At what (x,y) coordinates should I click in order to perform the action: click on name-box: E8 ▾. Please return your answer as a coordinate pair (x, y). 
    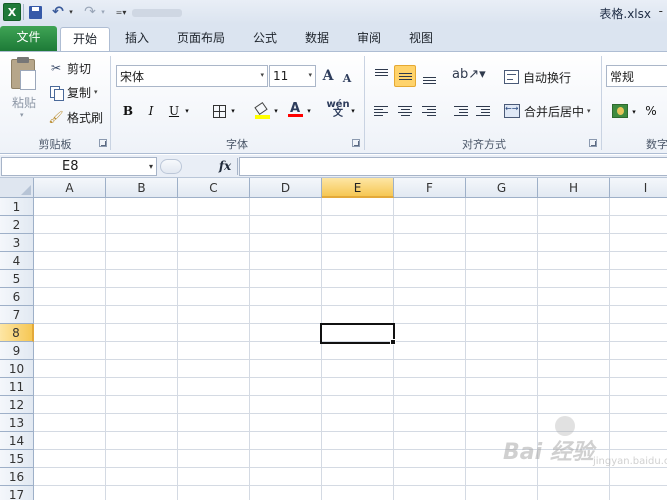
    Looking at the image, I should click on (79, 166).